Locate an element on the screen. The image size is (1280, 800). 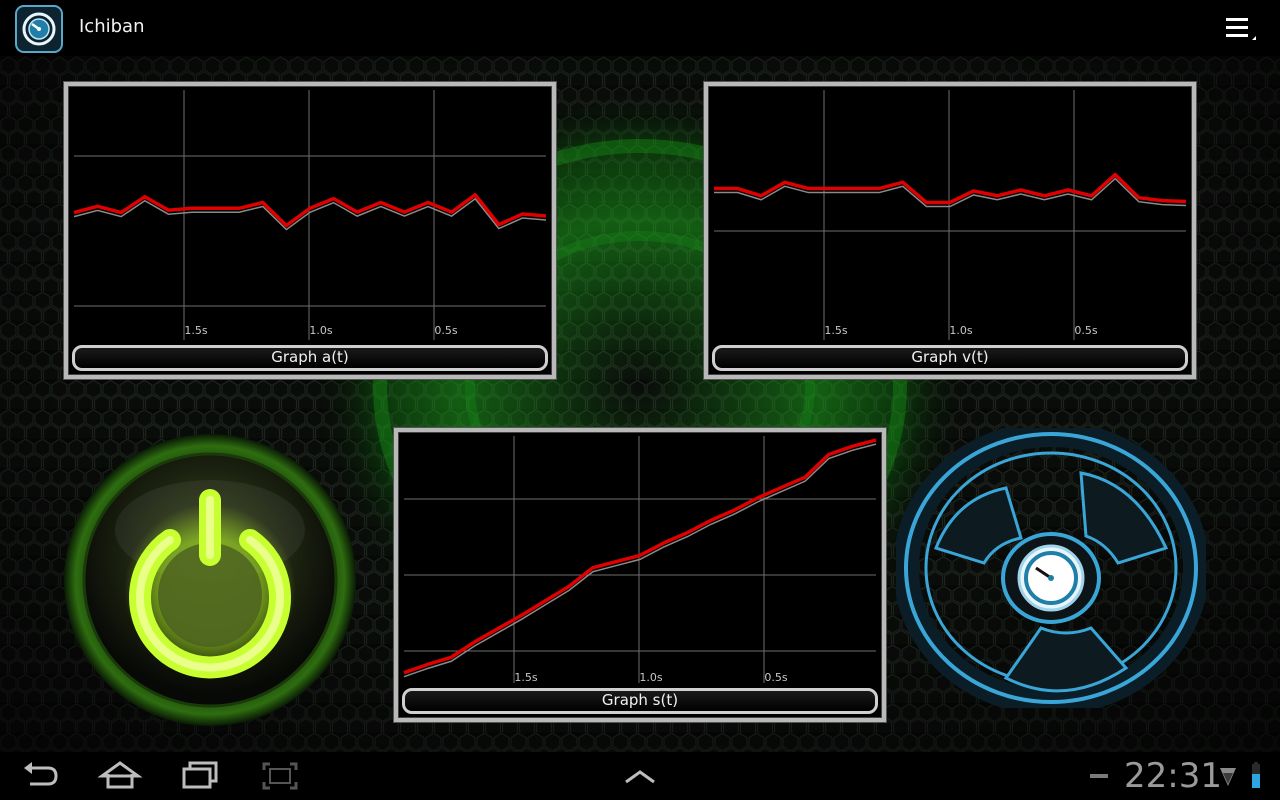
series-line is located at coordinates (640, 556).